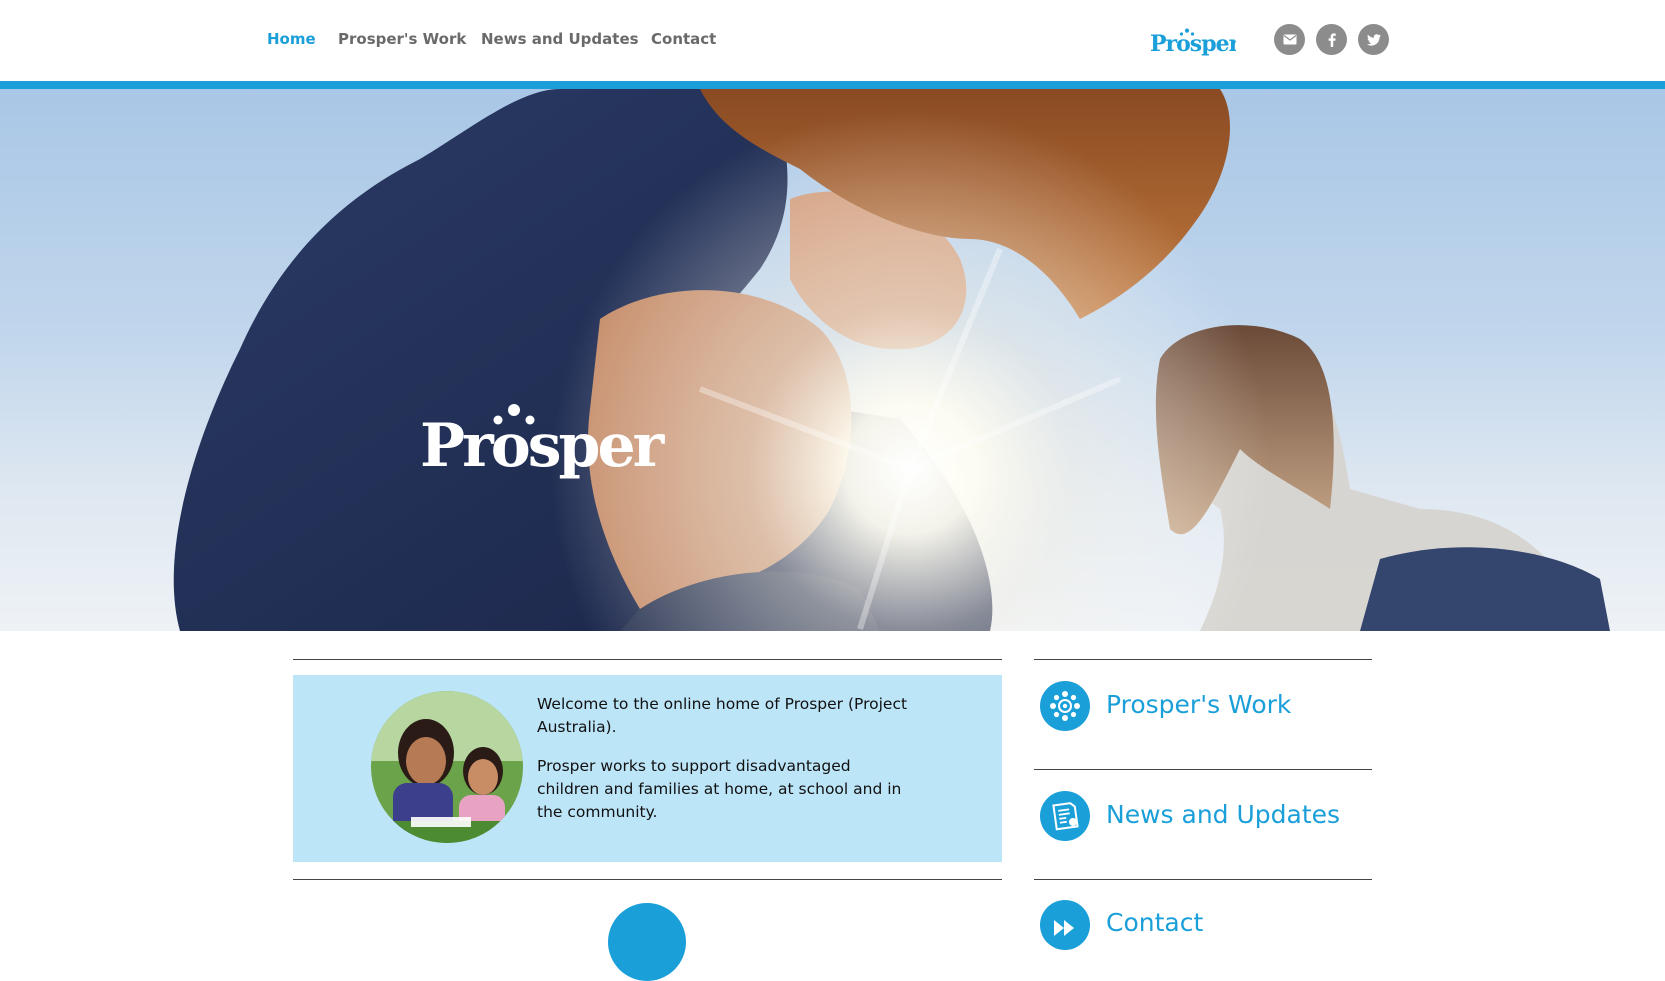 Image resolution: width=1665 pixels, height=981 pixels. What do you see at coordinates (1155, 922) in the screenshot?
I see `sidebar-item-label: Contact` at bounding box center [1155, 922].